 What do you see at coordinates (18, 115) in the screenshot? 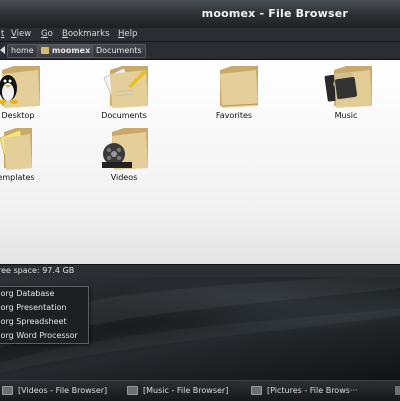
I see `file-label-desktop: Desktop` at bounding box center [18, 115].